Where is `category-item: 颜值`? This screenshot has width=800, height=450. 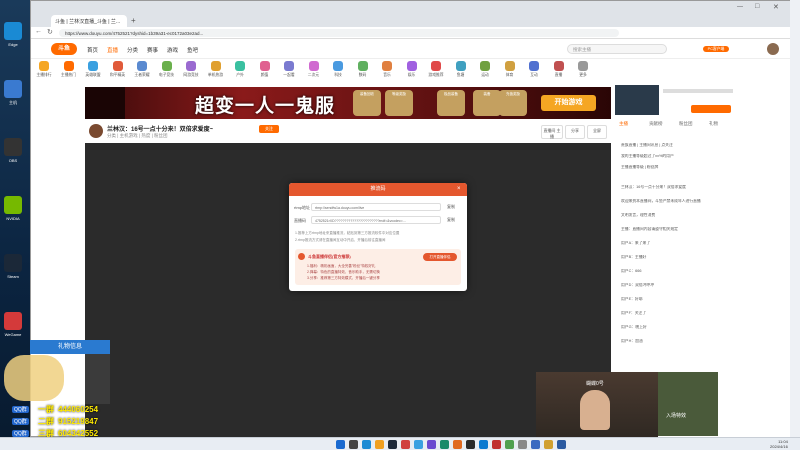 category-item: 颜值 is located at coordinates (265, 68).